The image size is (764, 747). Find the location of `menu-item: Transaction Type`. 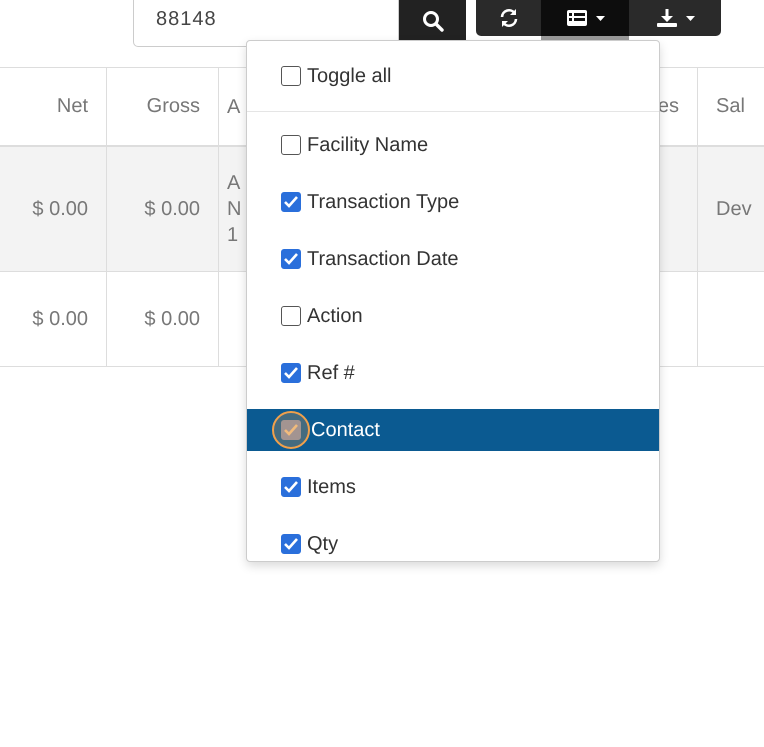

menu-item: Transaction Type is located at coordinates (453, 202).